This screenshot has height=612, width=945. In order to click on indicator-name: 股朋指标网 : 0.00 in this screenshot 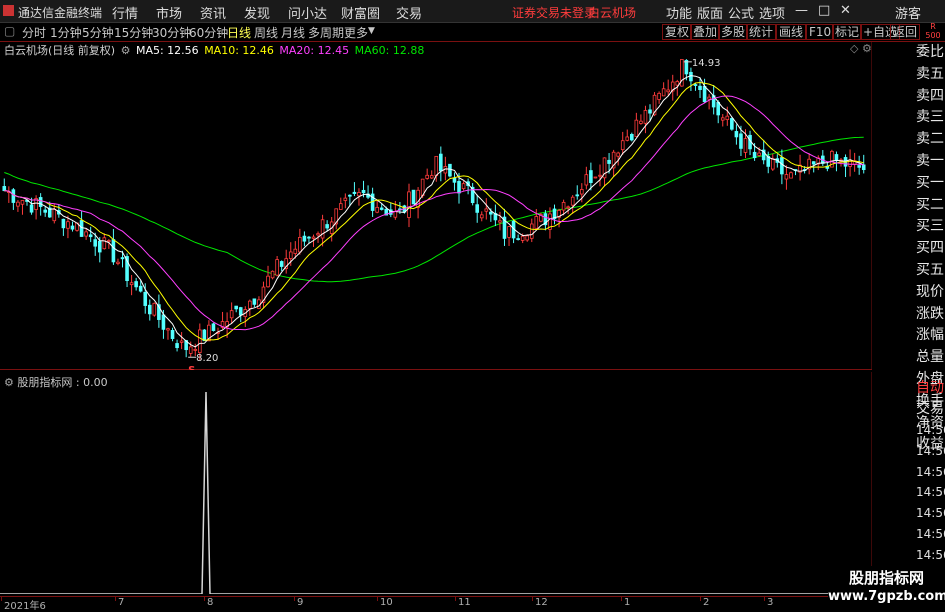, I will do `click(62, 382)`.